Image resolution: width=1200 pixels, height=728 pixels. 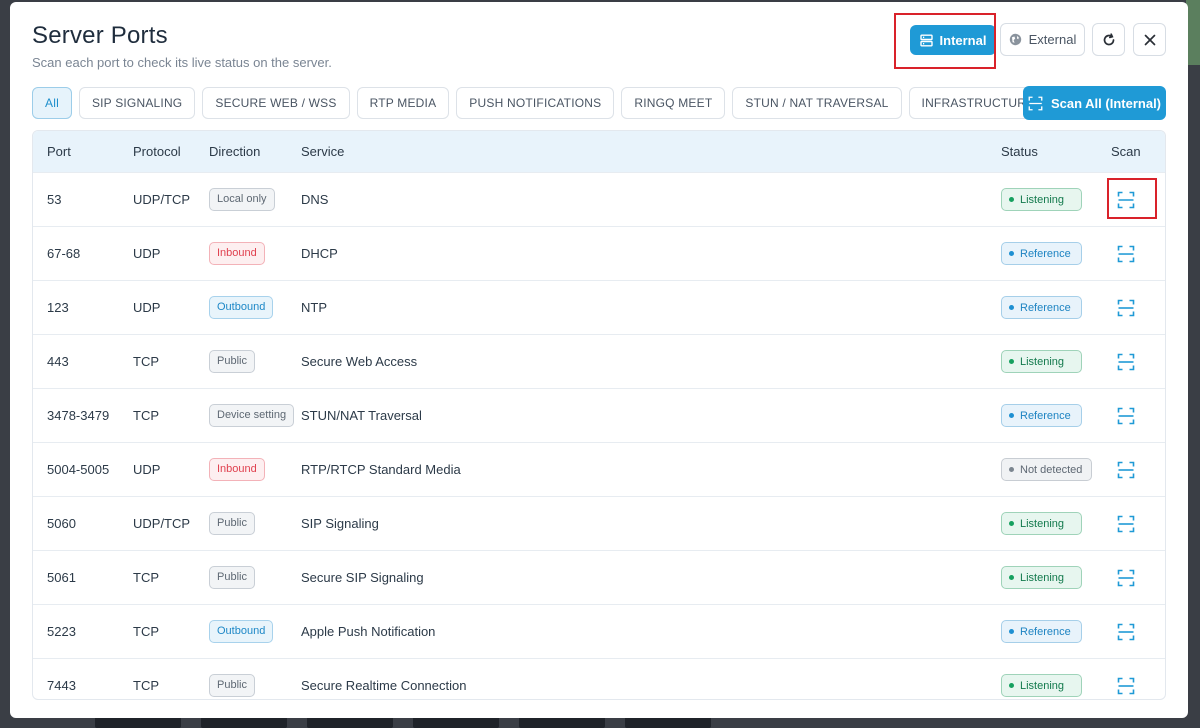 I want to click on direction-badge: Public, so click(x=232, y=577).